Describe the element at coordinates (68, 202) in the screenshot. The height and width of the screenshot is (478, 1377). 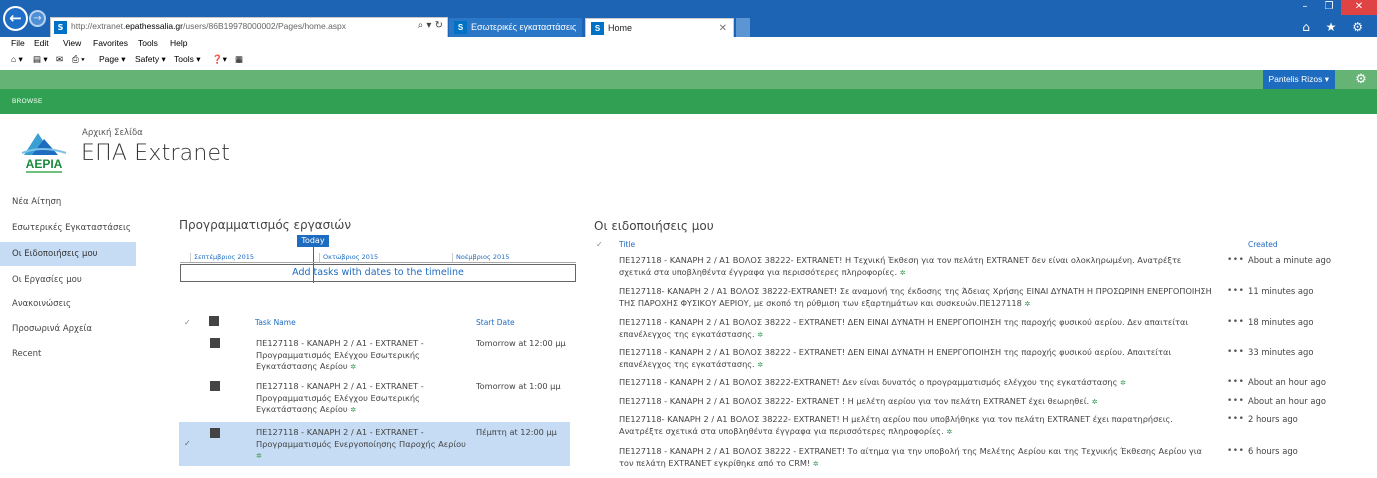
I see `nav-nea-aitisi: Νέα Αίτηση` at that location.